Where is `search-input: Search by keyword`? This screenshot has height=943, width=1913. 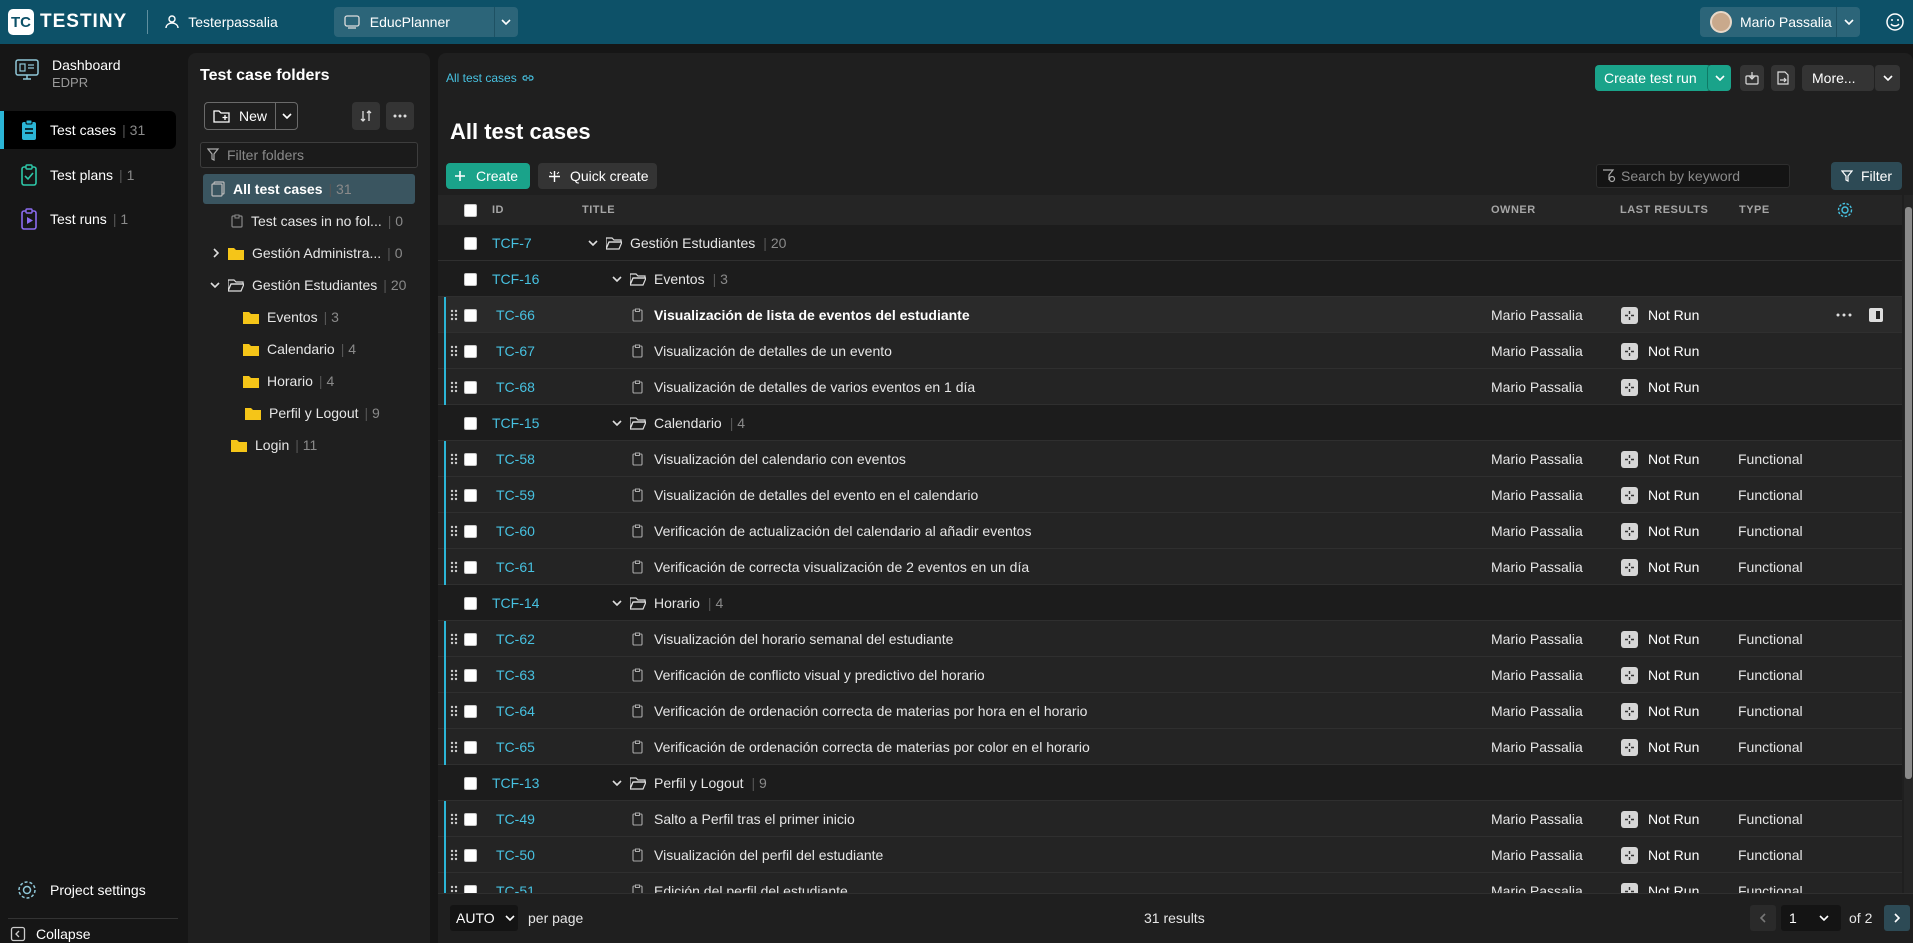
search-input: Search by keyword is located at coordinates (1693, 176).